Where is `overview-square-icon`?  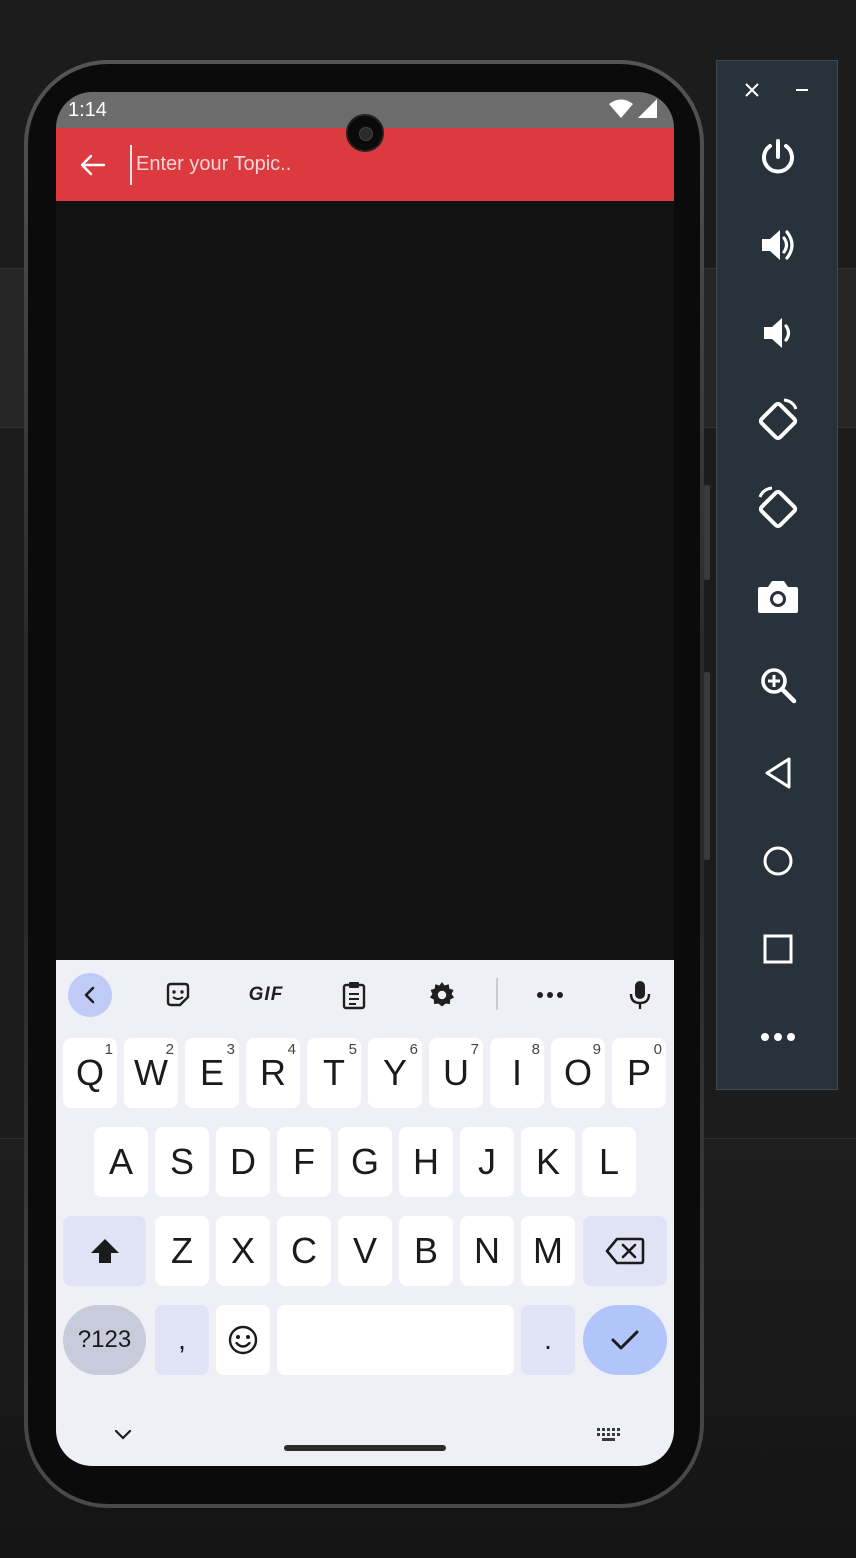
overview-square-icon is located at coordinates (778, 949).